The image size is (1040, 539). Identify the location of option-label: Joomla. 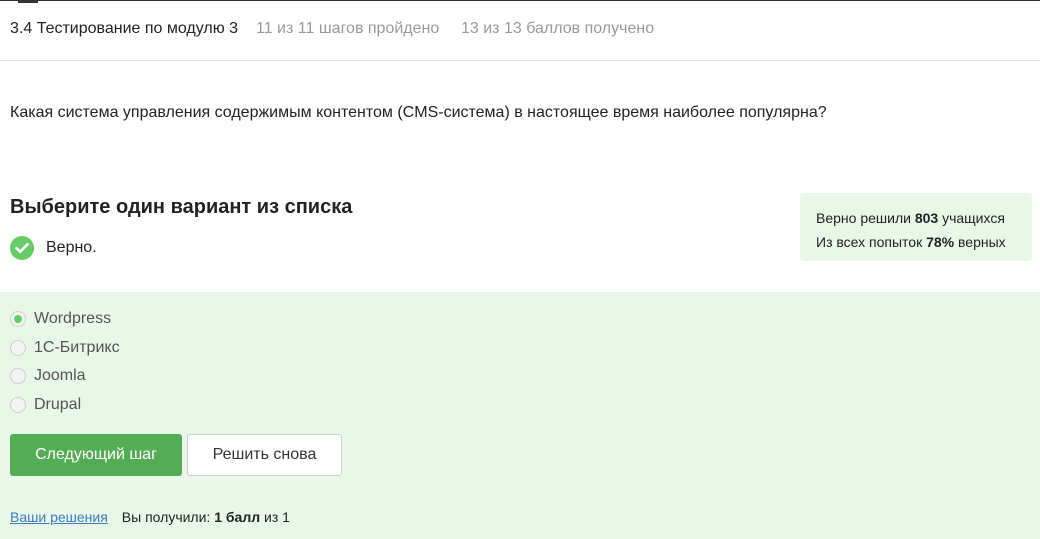
(60, 375).